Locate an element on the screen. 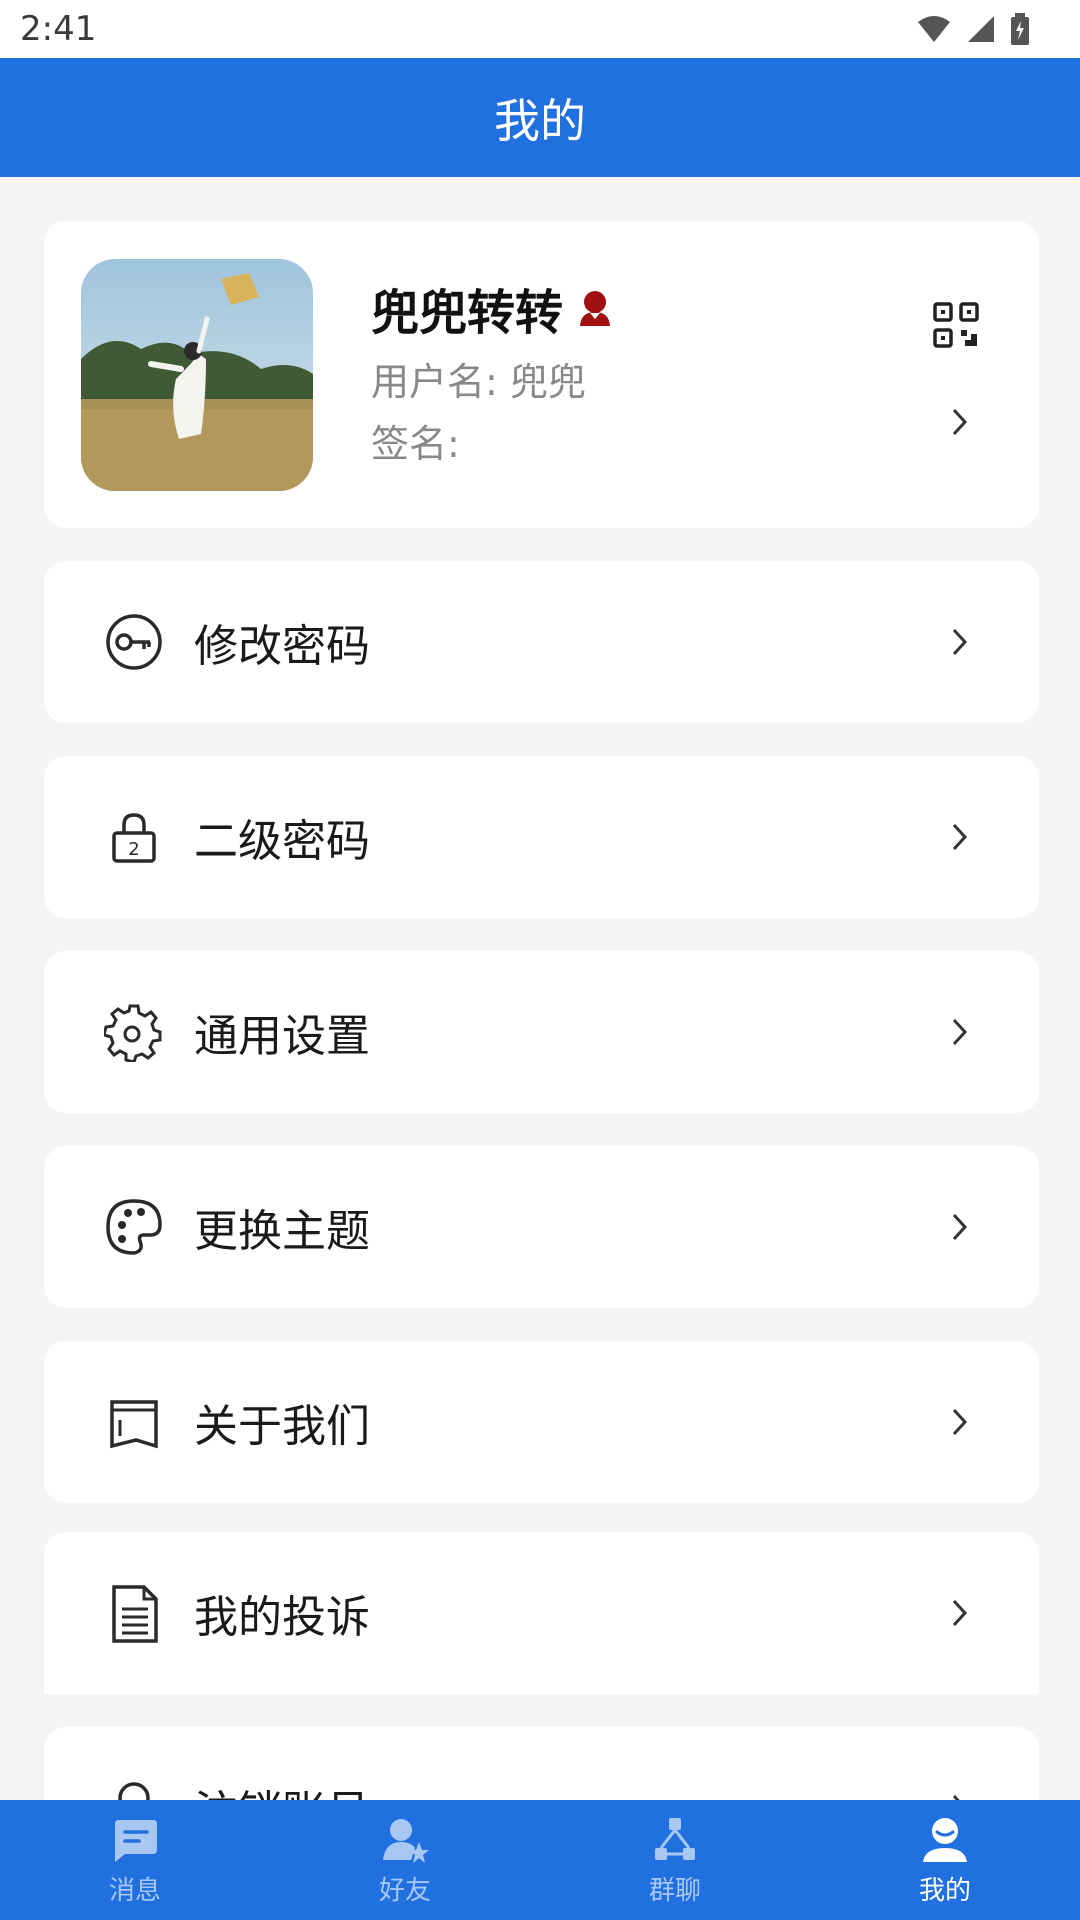 Image resolution: width=1080 pixels, height=1920 pixels. battery-icon is located at coordinates (1020, 29).